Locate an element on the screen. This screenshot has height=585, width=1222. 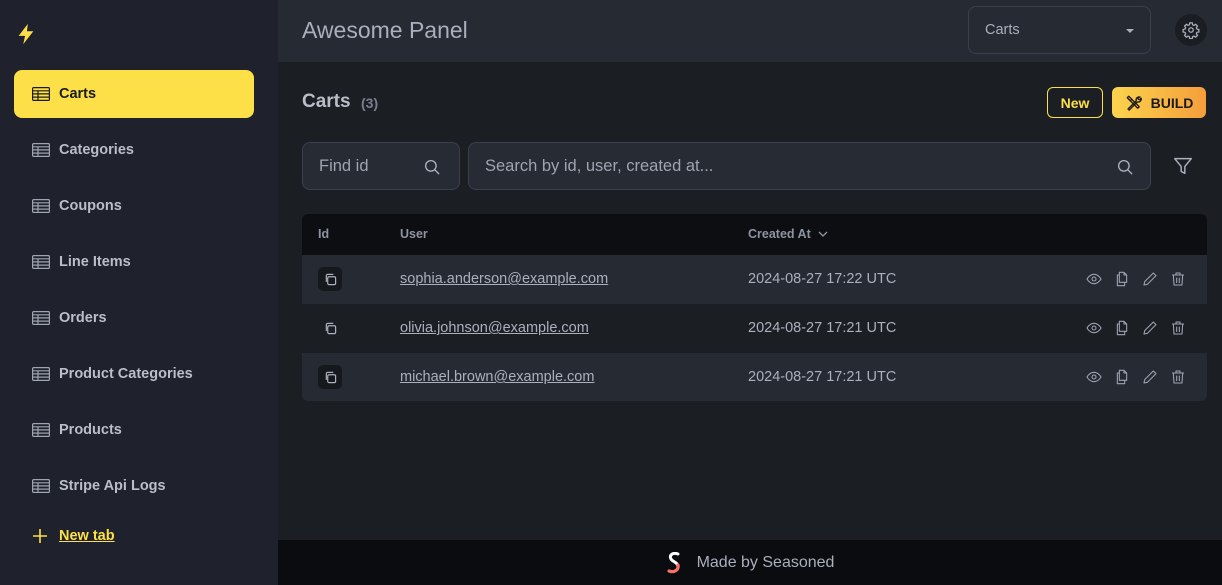
footer: Made by Seasoned is located at coordinates (750, 562).